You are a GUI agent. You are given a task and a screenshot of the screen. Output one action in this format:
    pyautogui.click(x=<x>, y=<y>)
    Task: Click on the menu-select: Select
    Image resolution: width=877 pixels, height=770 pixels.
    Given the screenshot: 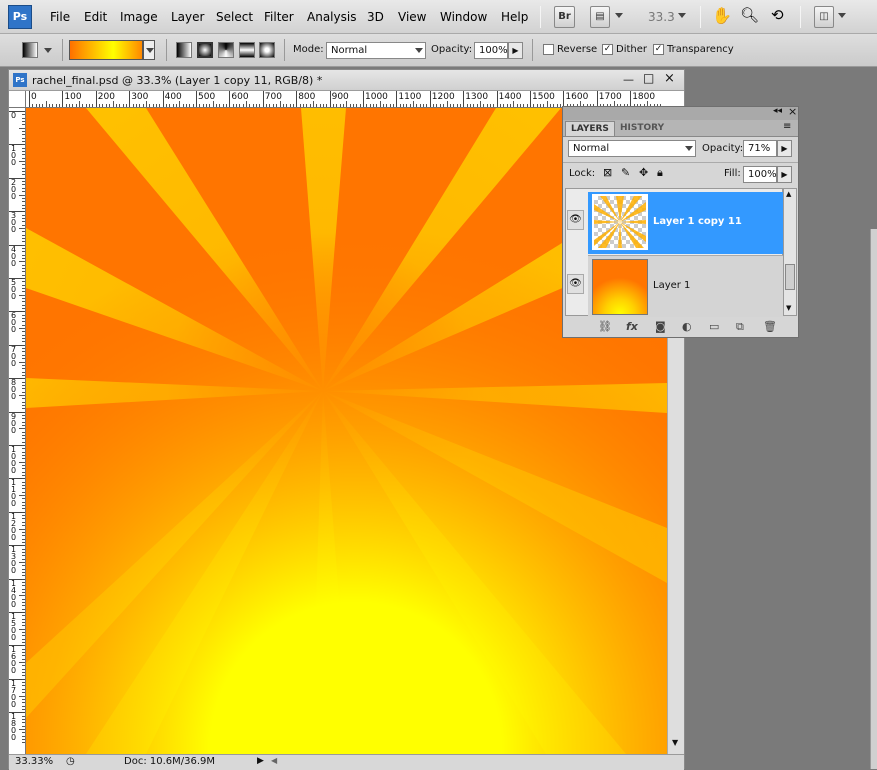 What is the action you would take?
    pyautogui.click(x=234, y=17)
    